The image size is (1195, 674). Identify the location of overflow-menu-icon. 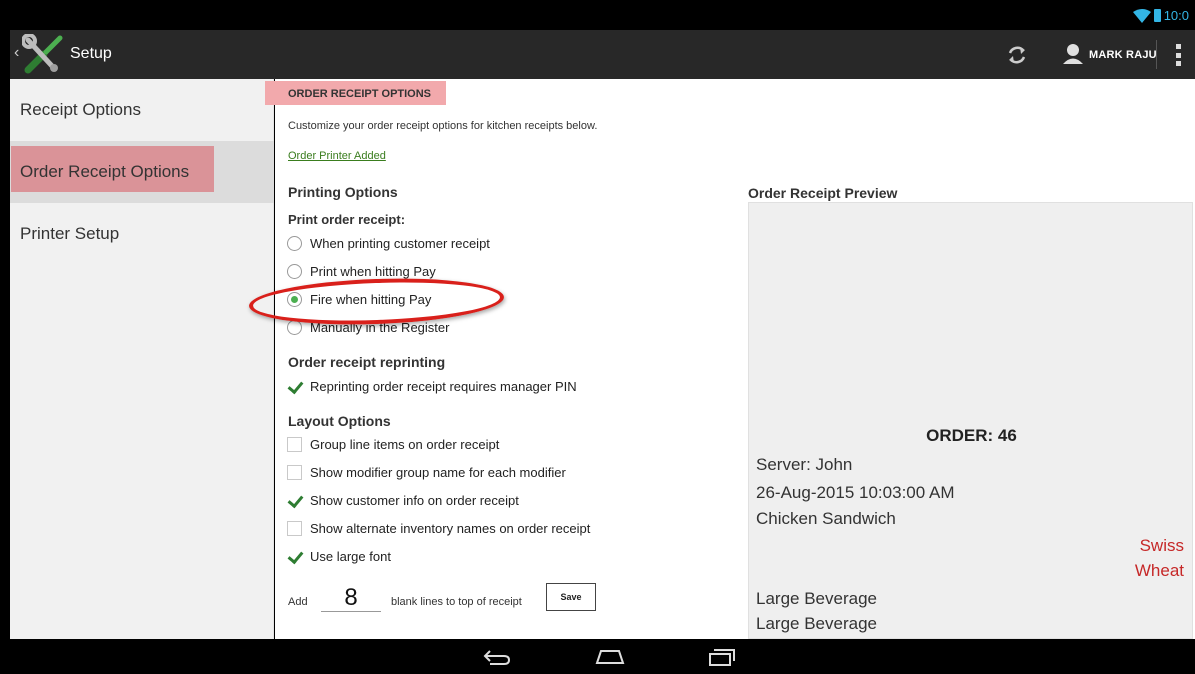
(1179, 55).